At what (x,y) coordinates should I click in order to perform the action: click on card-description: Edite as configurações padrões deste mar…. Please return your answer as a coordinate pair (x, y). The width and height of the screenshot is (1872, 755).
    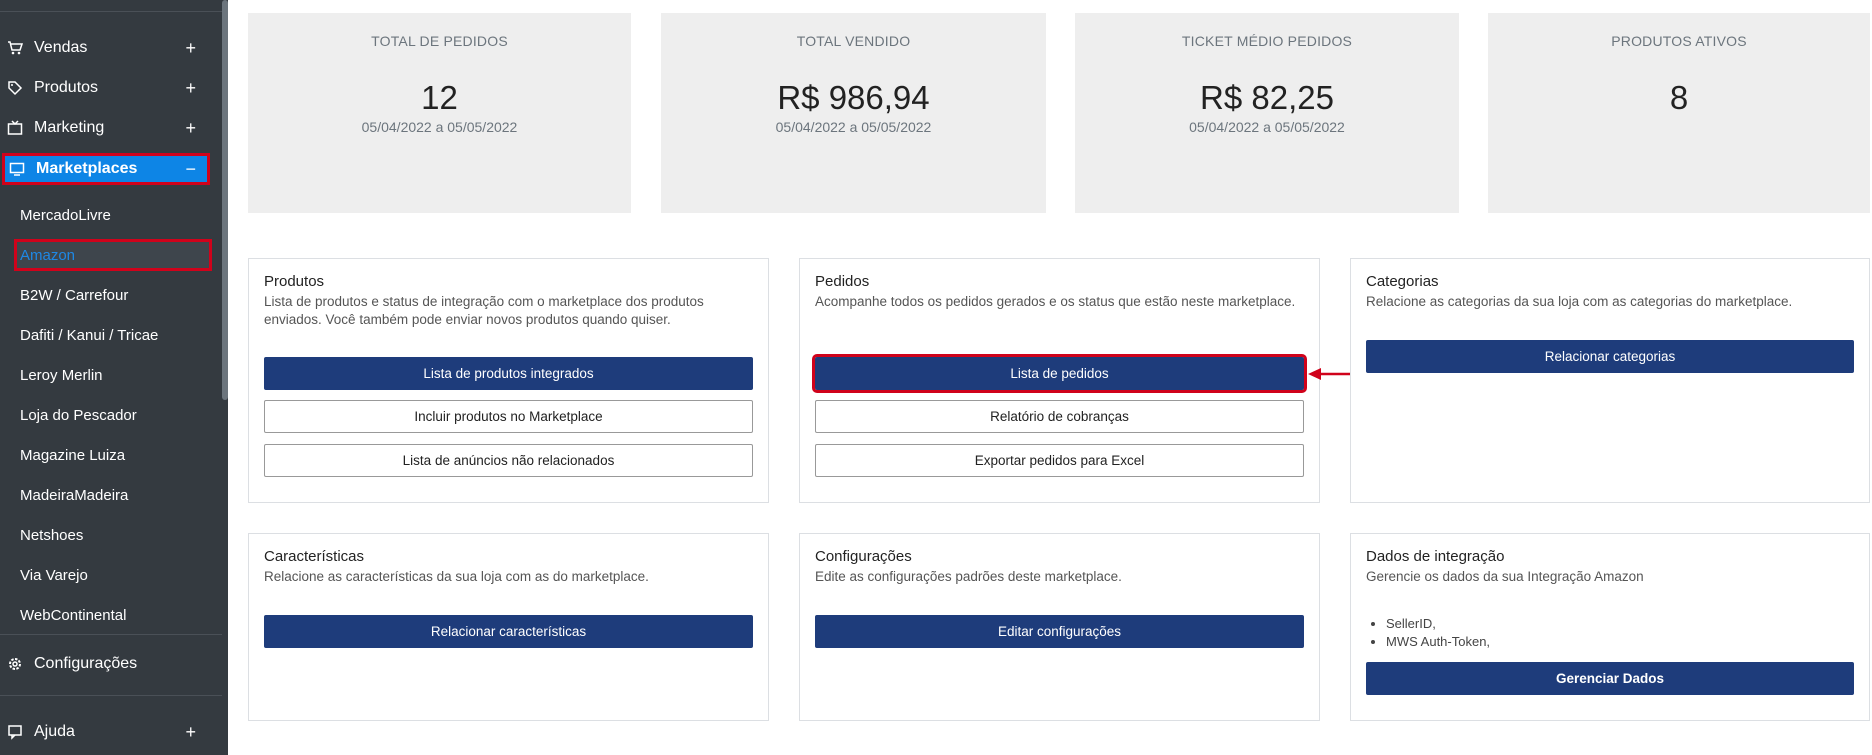
    Looking at the image, I should click on (968, 576).